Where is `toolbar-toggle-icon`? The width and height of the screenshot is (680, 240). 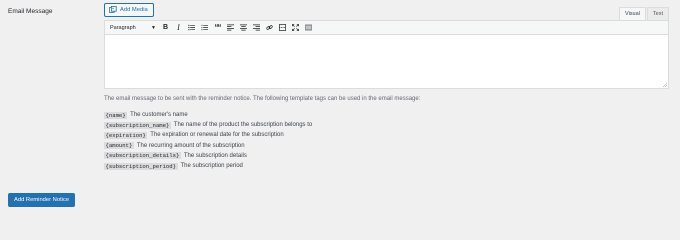 toolbar-toggle-icon is located at coordinates (308, 27).